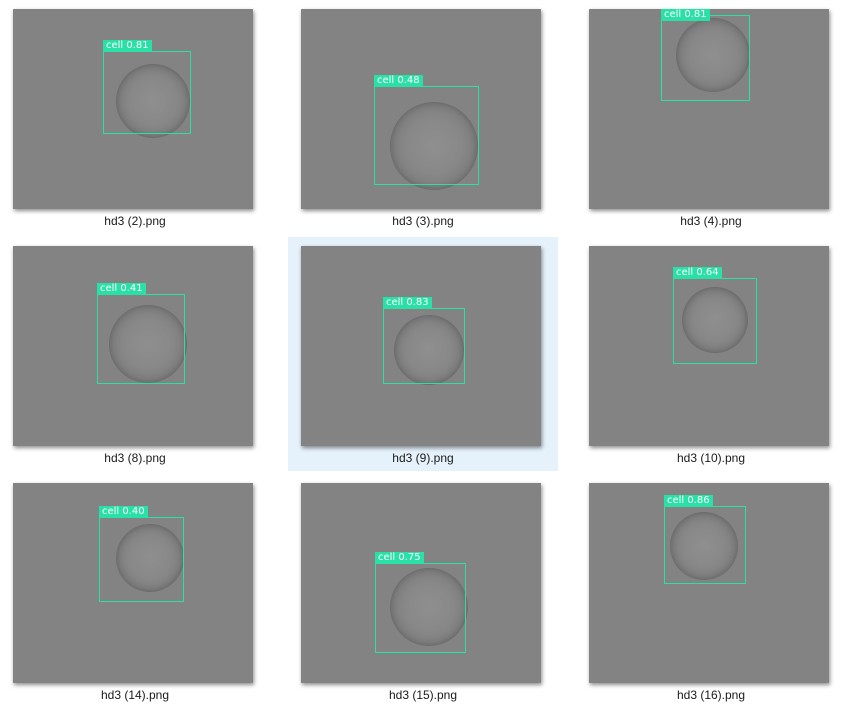 This screenshot has height=714, width=850. What do you see at coordinates (399, 558) in the screenshot?
I see `detection-label: cell 0.75` at bounding box center [399, 558].